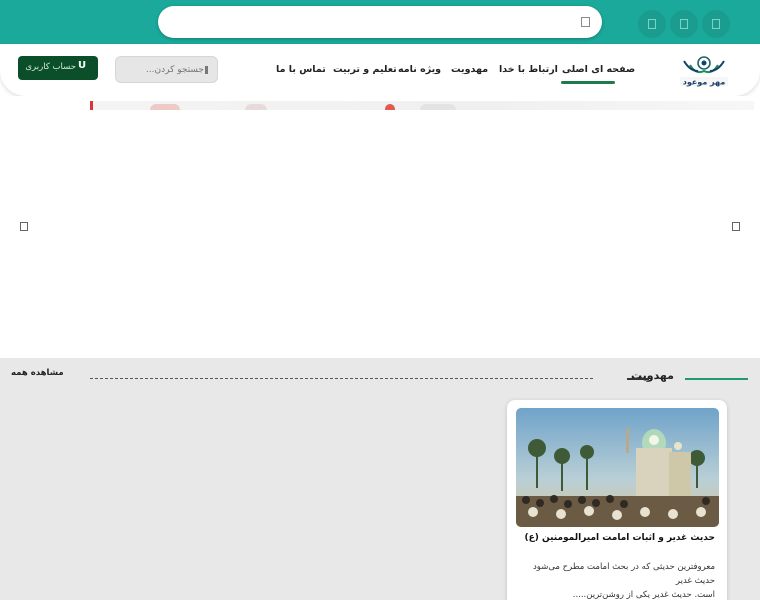 The width and height of the screenshot is (760, 600). What do you see at coordinates (617, 467) in the screenshot?
I see `article-image` at bounding box center [617, 467].